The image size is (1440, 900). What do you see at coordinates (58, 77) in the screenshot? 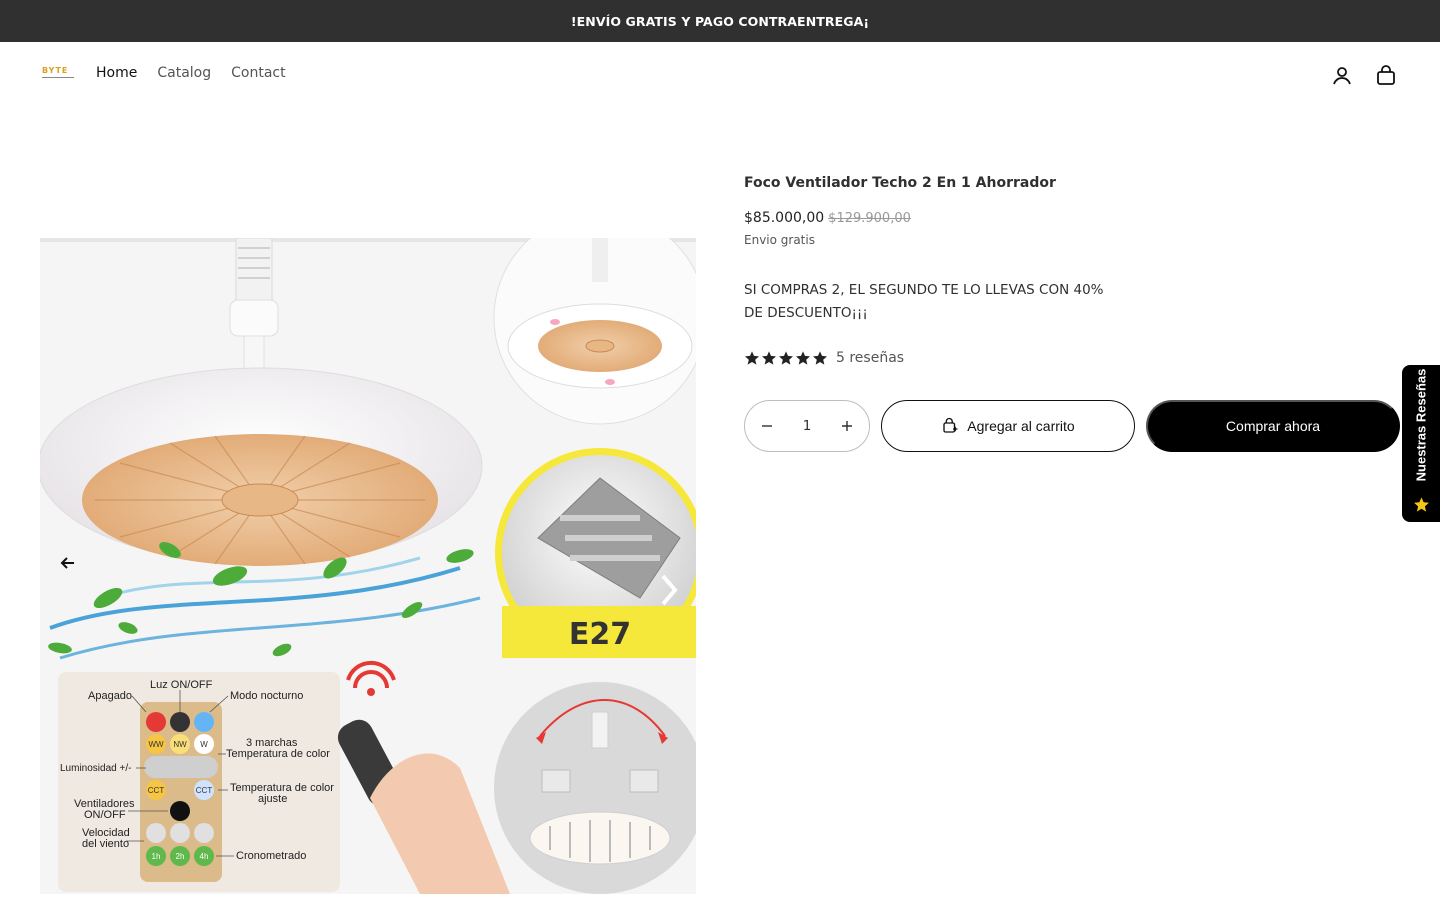
I see `logo-underline` at bounding box center [58, 77].